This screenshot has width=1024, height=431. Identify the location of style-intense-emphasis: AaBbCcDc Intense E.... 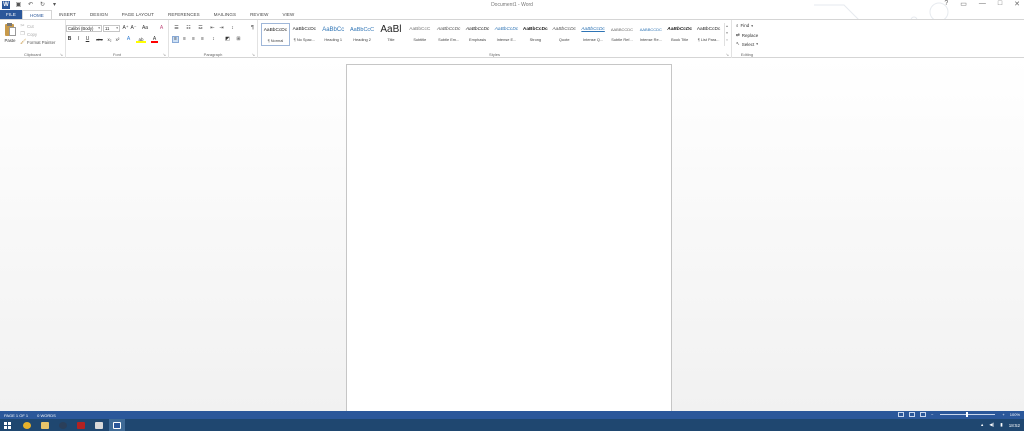
(506, 34).